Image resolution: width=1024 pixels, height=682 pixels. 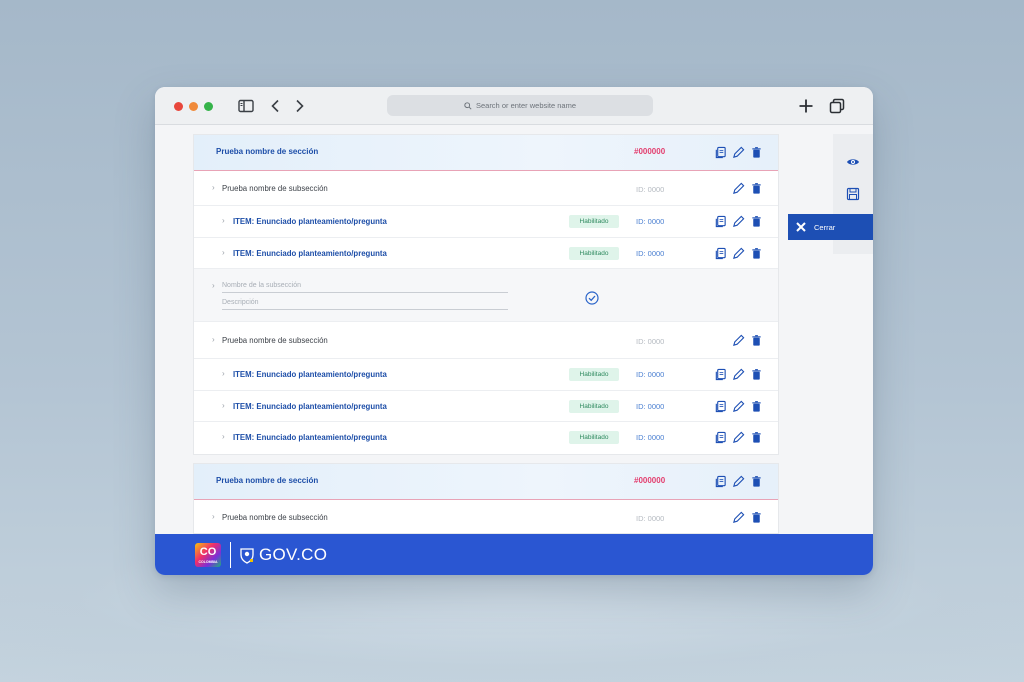 I want to click on close-window-button, so click(x=178, y=106).